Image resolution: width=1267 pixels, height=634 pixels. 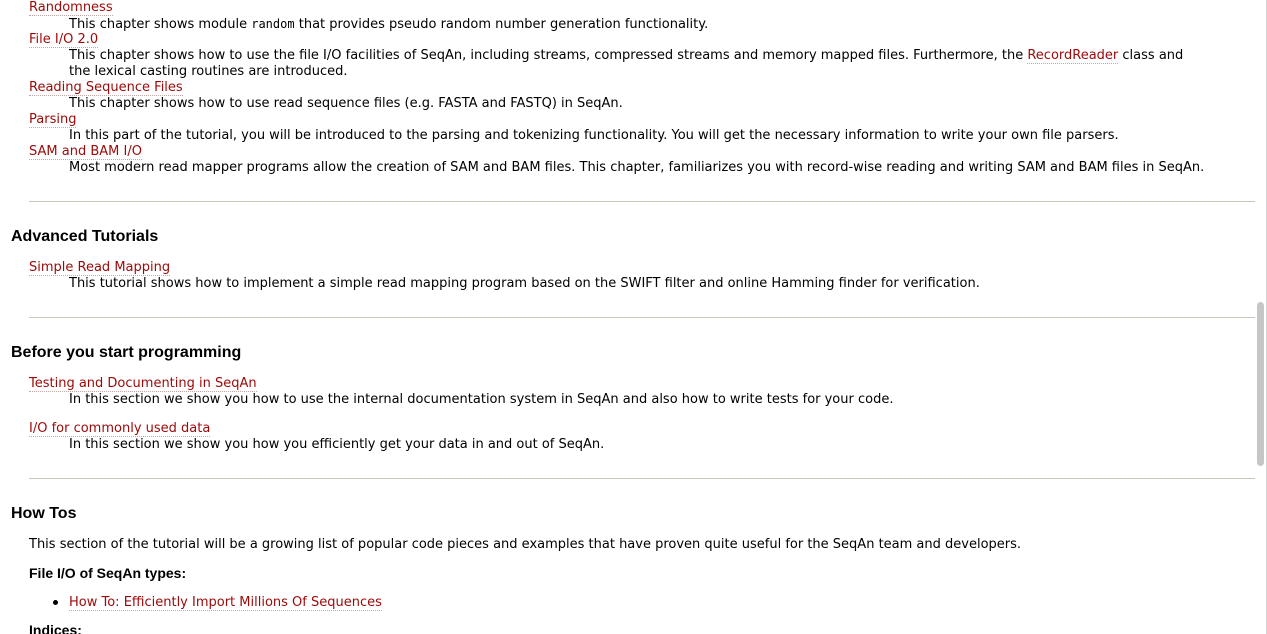 I want to click on link-testing-documenting: Testing and Documenting in SeqAn, so click(x=143, y=384).